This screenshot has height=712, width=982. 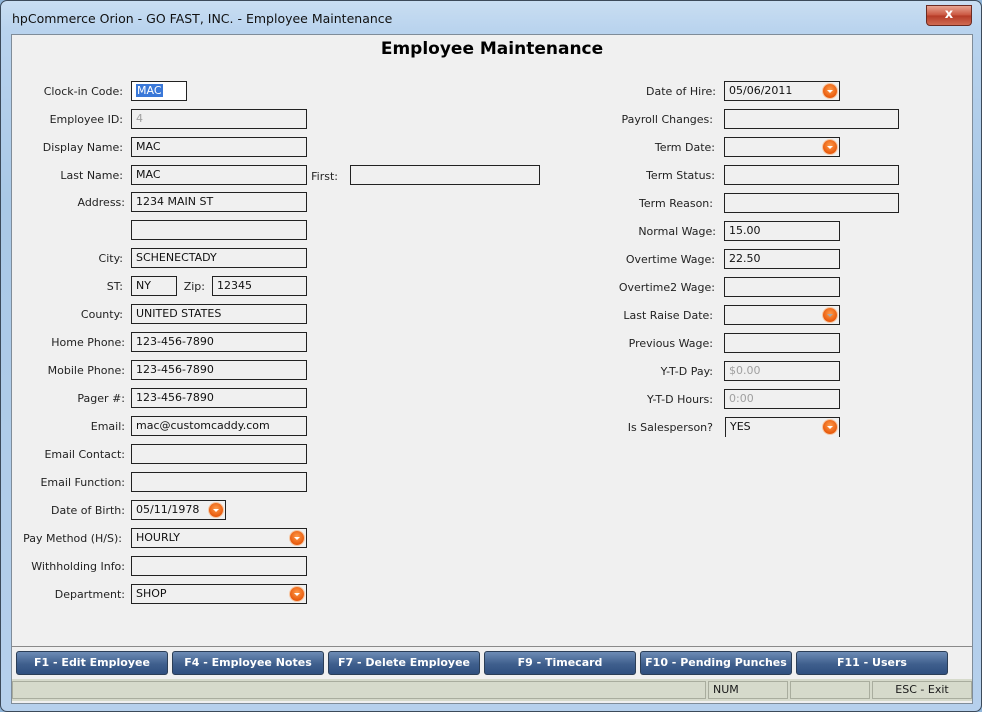 I want to click on first-name-label: First:, so click(x=324, y=176).